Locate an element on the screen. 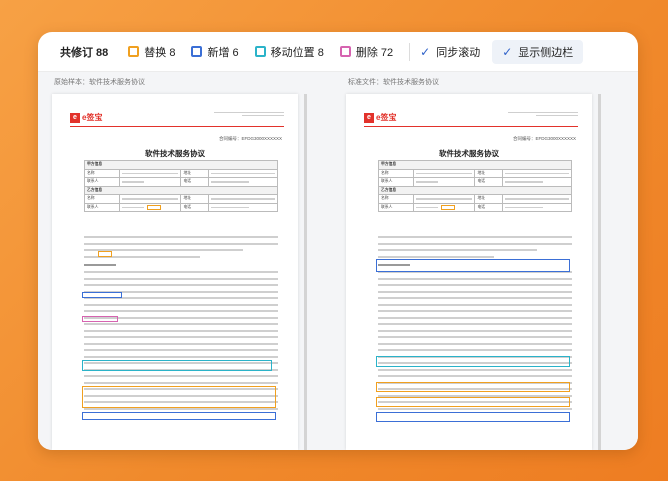 The height and width of the screenshot is (481, 668). filter-delete: 删除 72 is located at coordinates (366, 52).